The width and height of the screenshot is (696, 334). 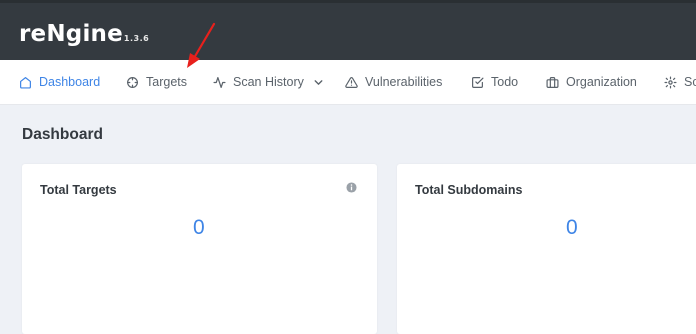 I want to click on chevron-down-icon, so click(x=318, y=82).